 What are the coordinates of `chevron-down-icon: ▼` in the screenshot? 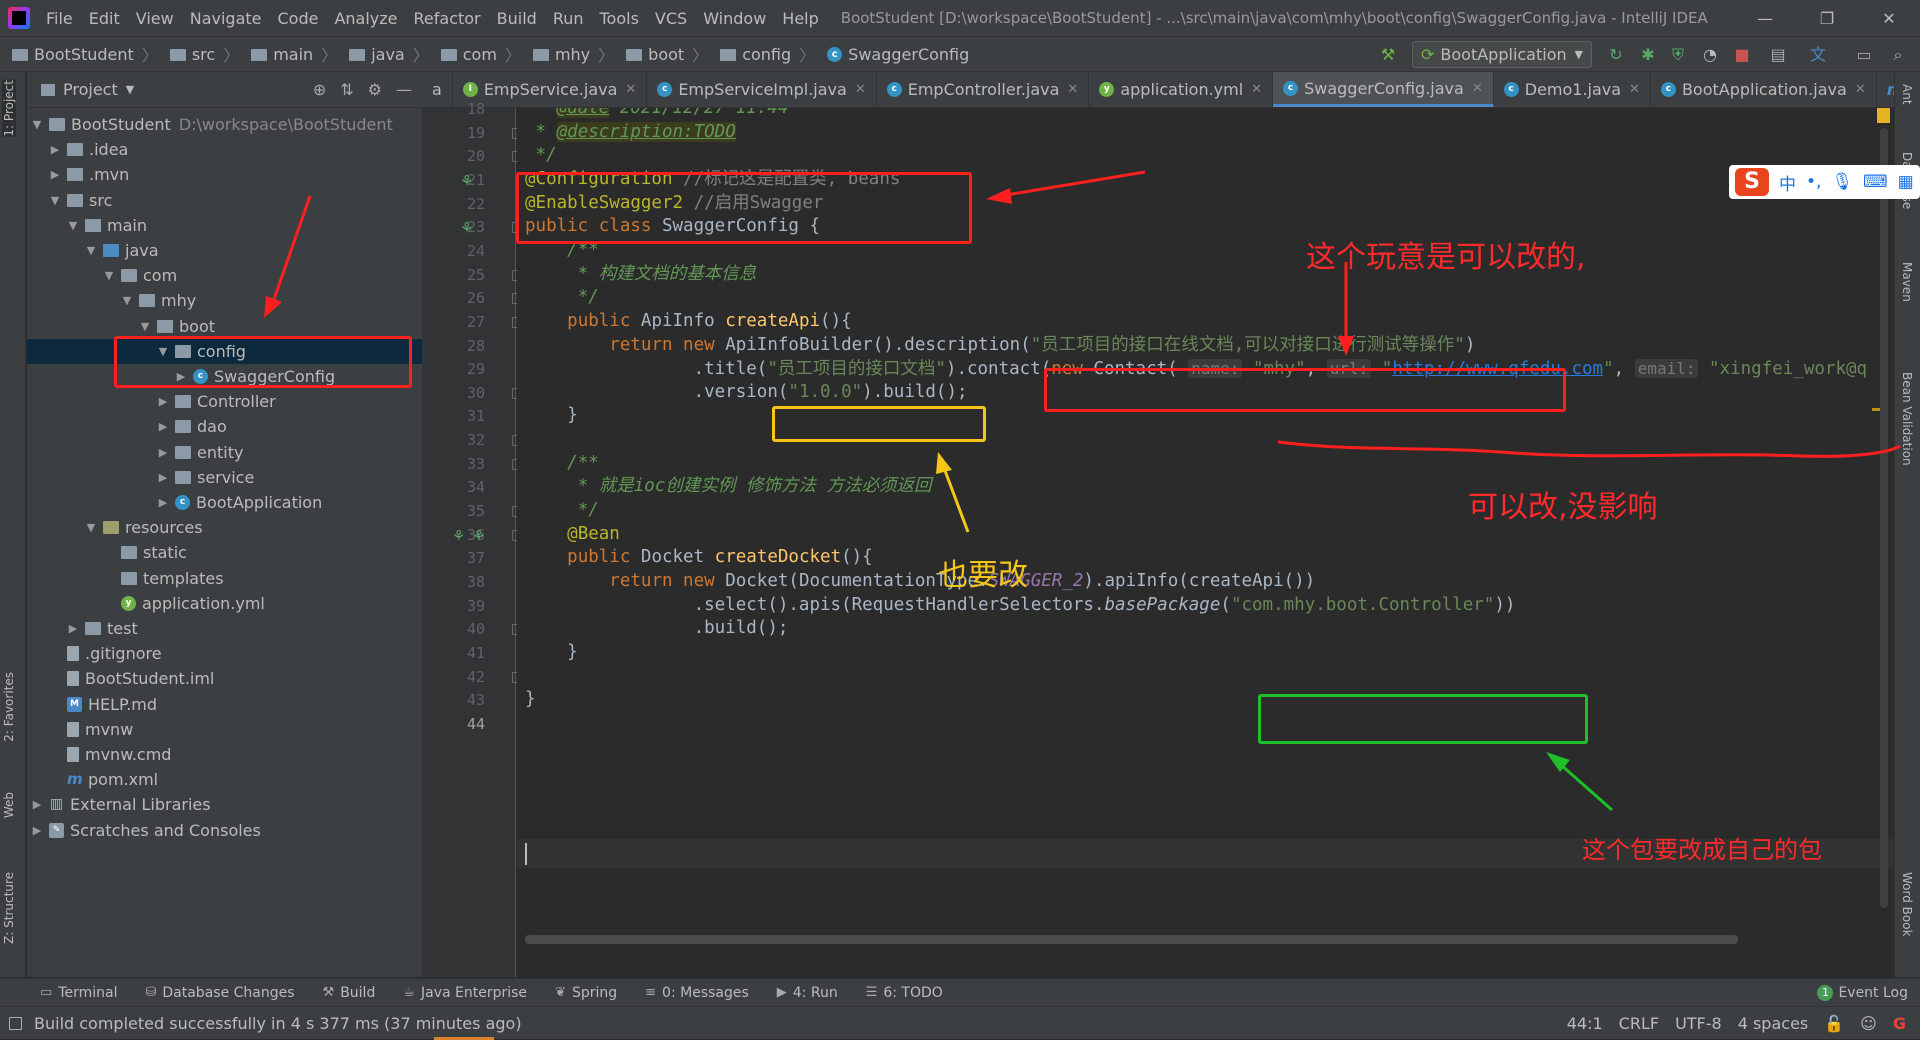 It's located at (130, 89).